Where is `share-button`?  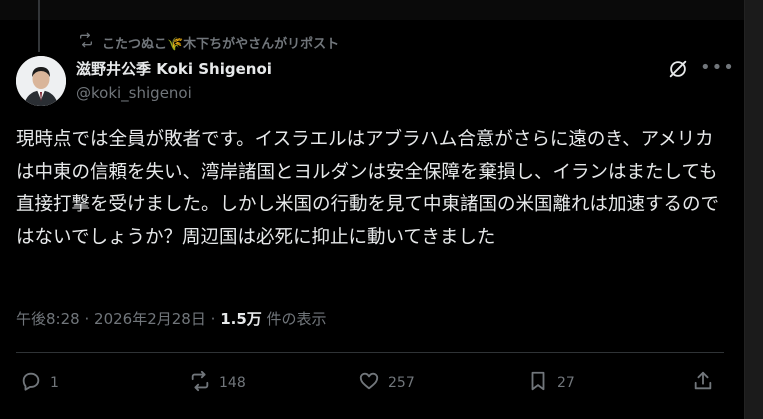 share-button is located at coordinates (703, 383).